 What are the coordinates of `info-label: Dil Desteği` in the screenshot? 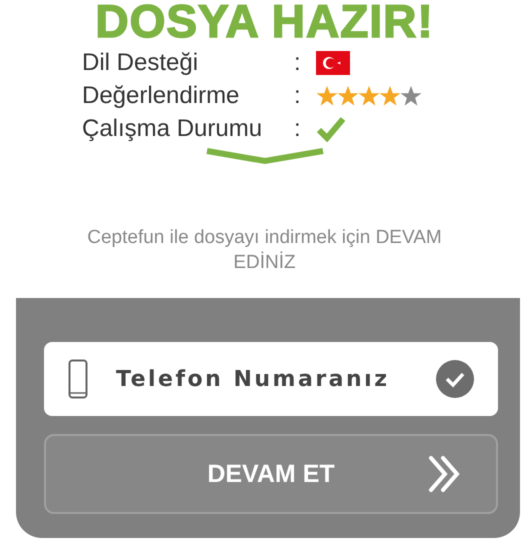 It's located at (141, 62).